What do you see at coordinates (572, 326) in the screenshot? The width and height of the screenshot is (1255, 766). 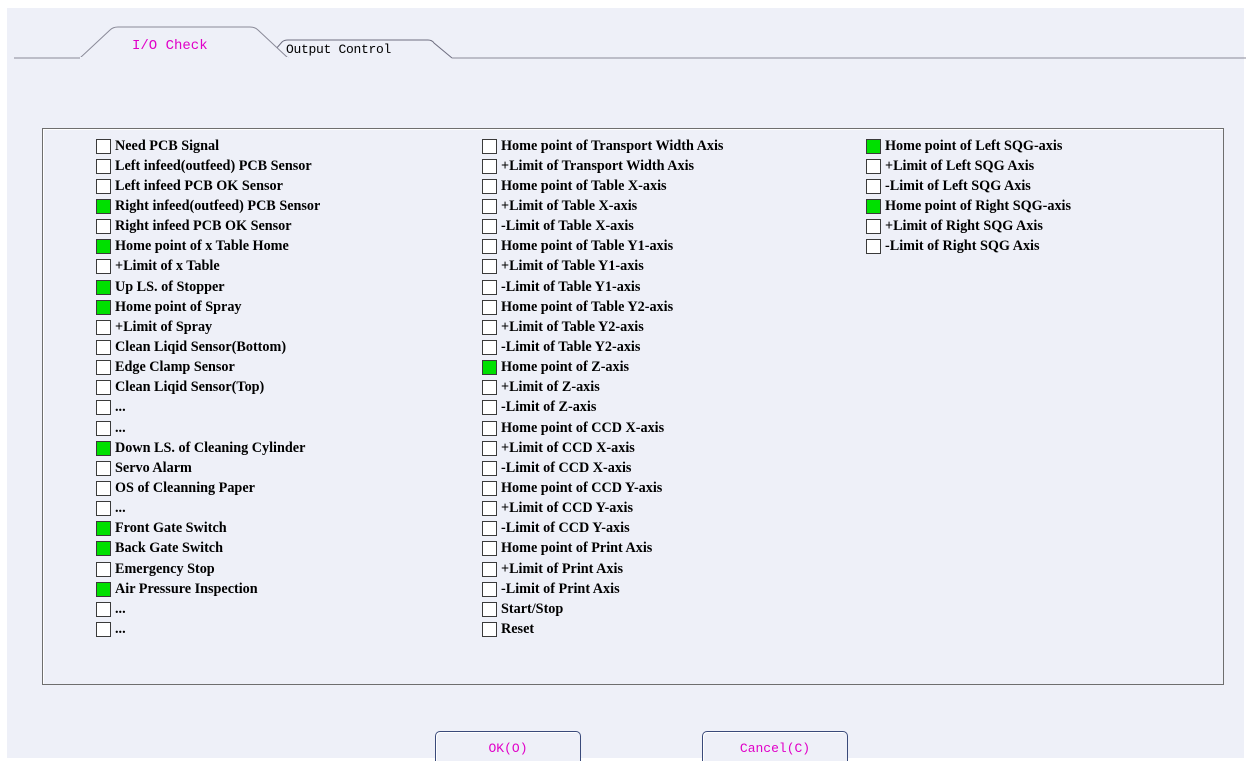 I see `io-item-label: +Limit of Table Y2-axis` at bounding box center [572, 326].